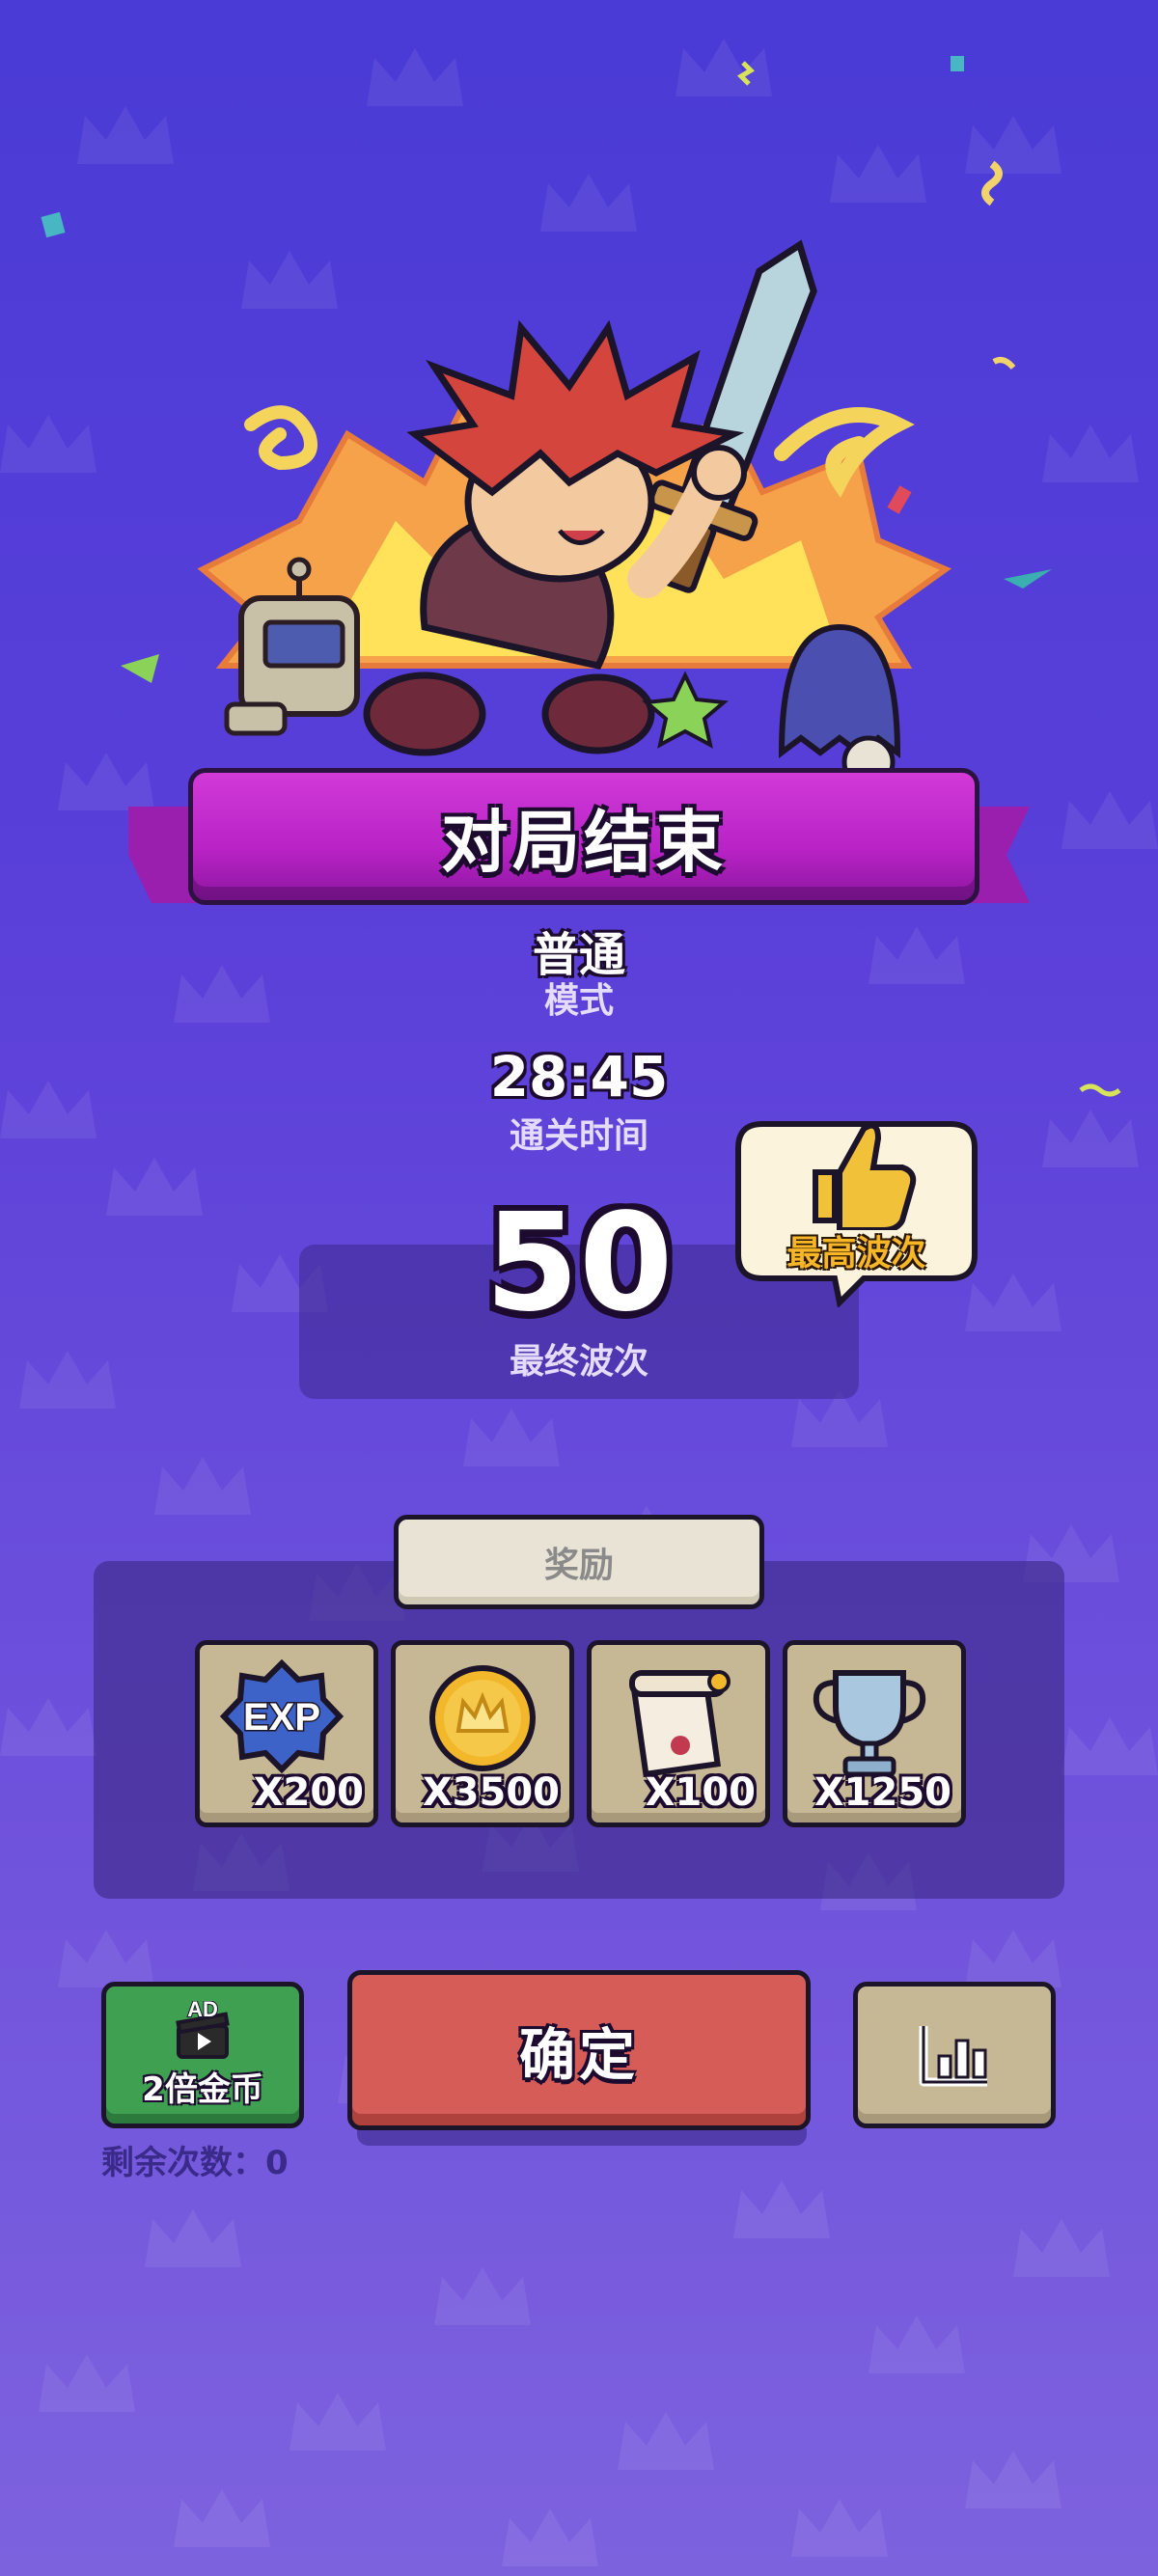  Describe the element at coordinates (202, 2089) in the screenshot. I see `double-gold-label: 2倍金币` at that location.